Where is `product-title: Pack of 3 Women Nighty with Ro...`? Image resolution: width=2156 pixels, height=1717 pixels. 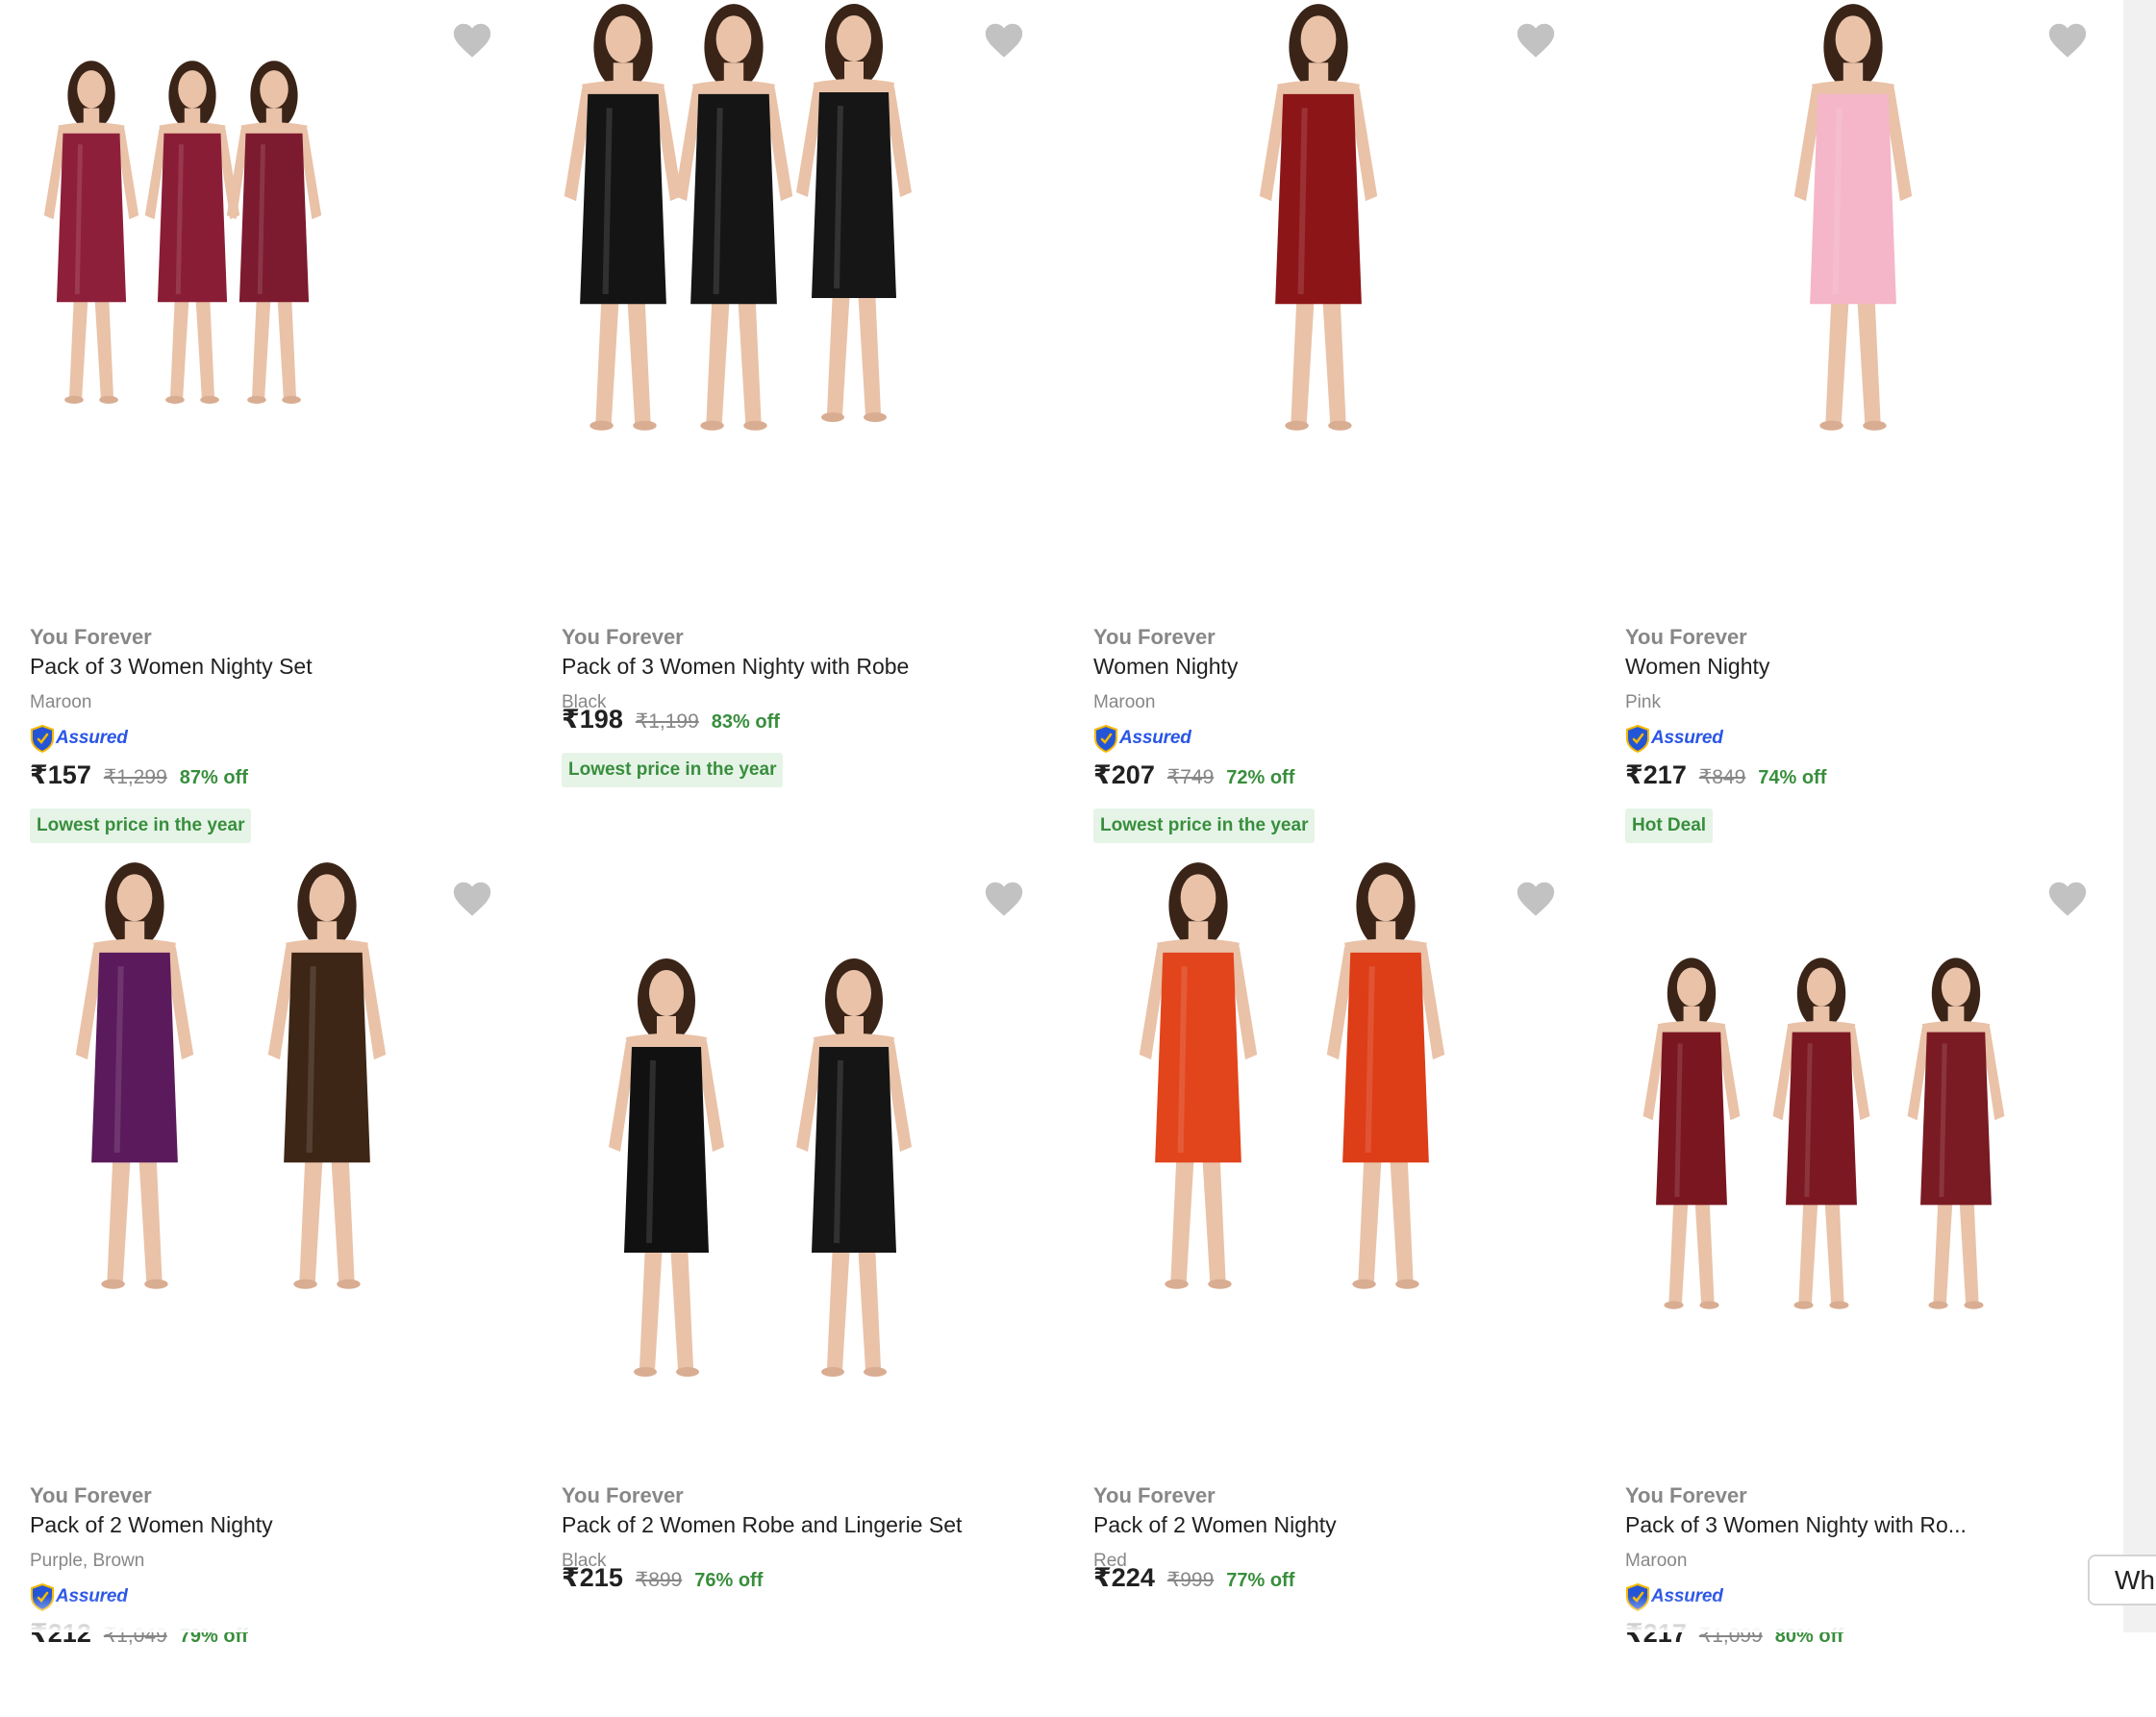 product-title: Pack of 3 Women Nighty with Ro... is located at coordinates (1796, 1525).